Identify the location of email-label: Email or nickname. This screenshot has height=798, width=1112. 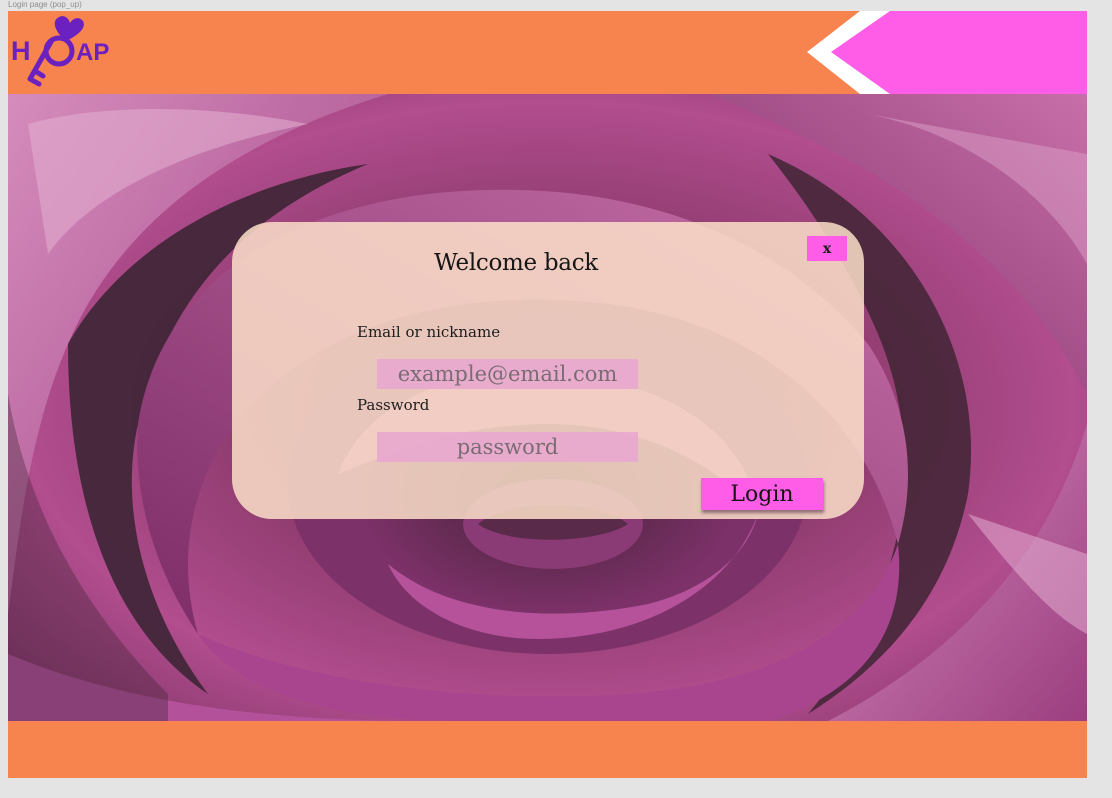
(429, 332).